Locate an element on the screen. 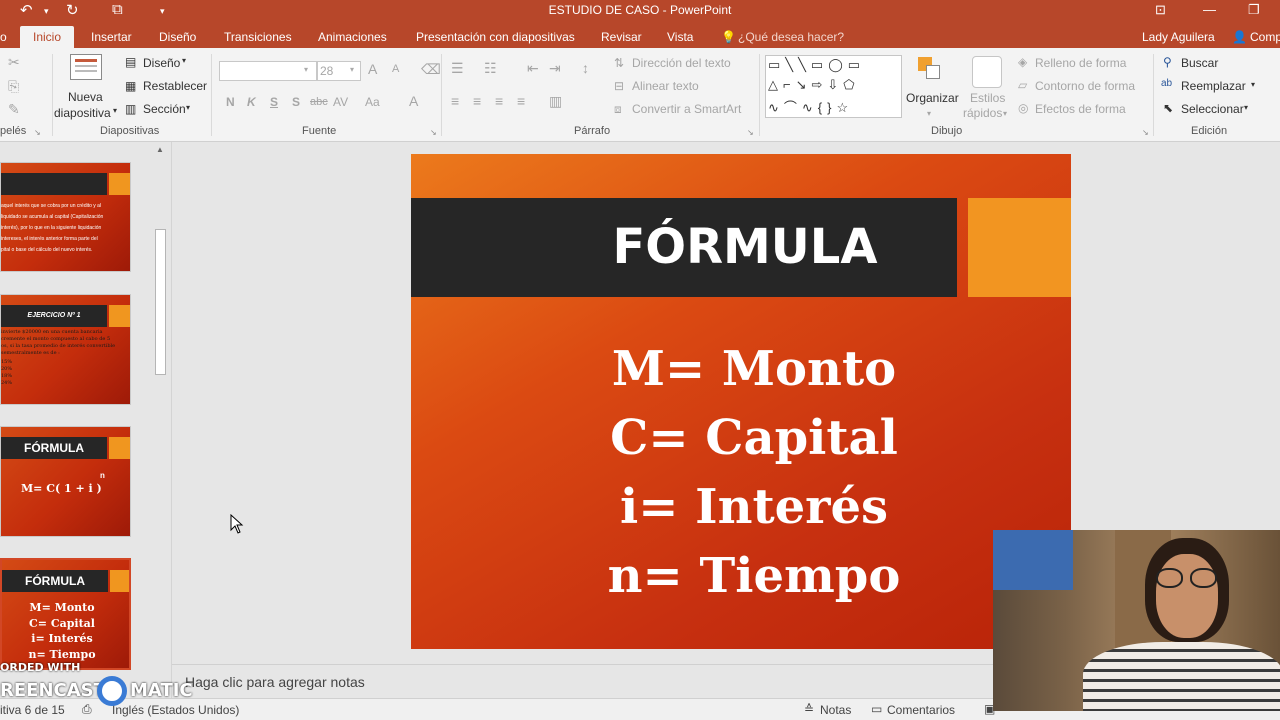  slide-thumbnail-5: FÓRMULA M= C( 1 + i ) n is located at coordinates (65, 481).